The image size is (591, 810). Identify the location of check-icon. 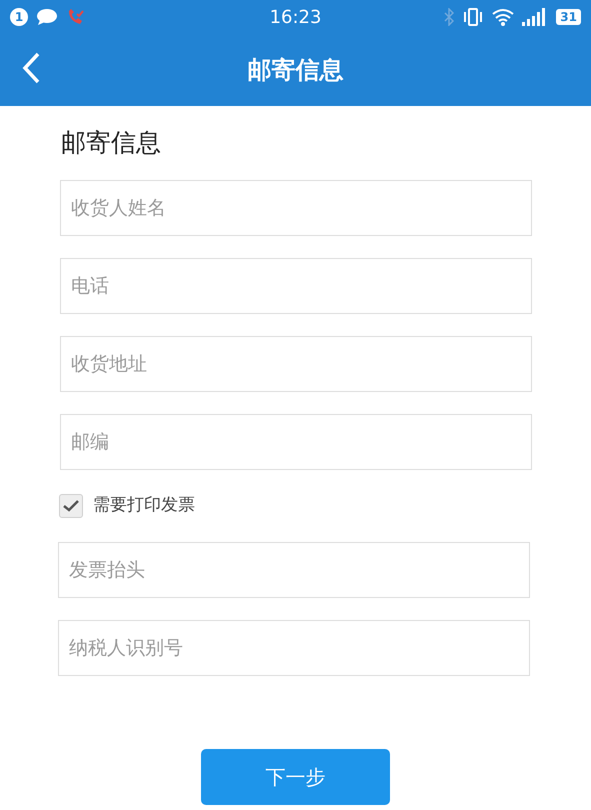
(71, 506).